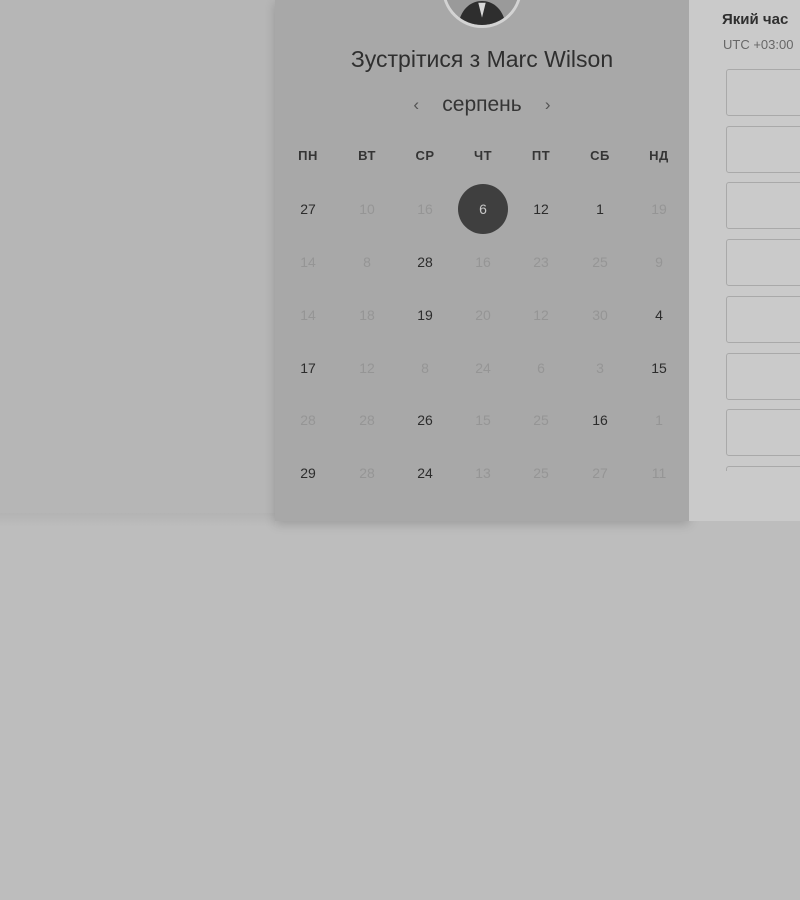 Image resolution: width=800 pixels, height=900 pixels. I want to click on calendar-day: 20, so click(483, 315).